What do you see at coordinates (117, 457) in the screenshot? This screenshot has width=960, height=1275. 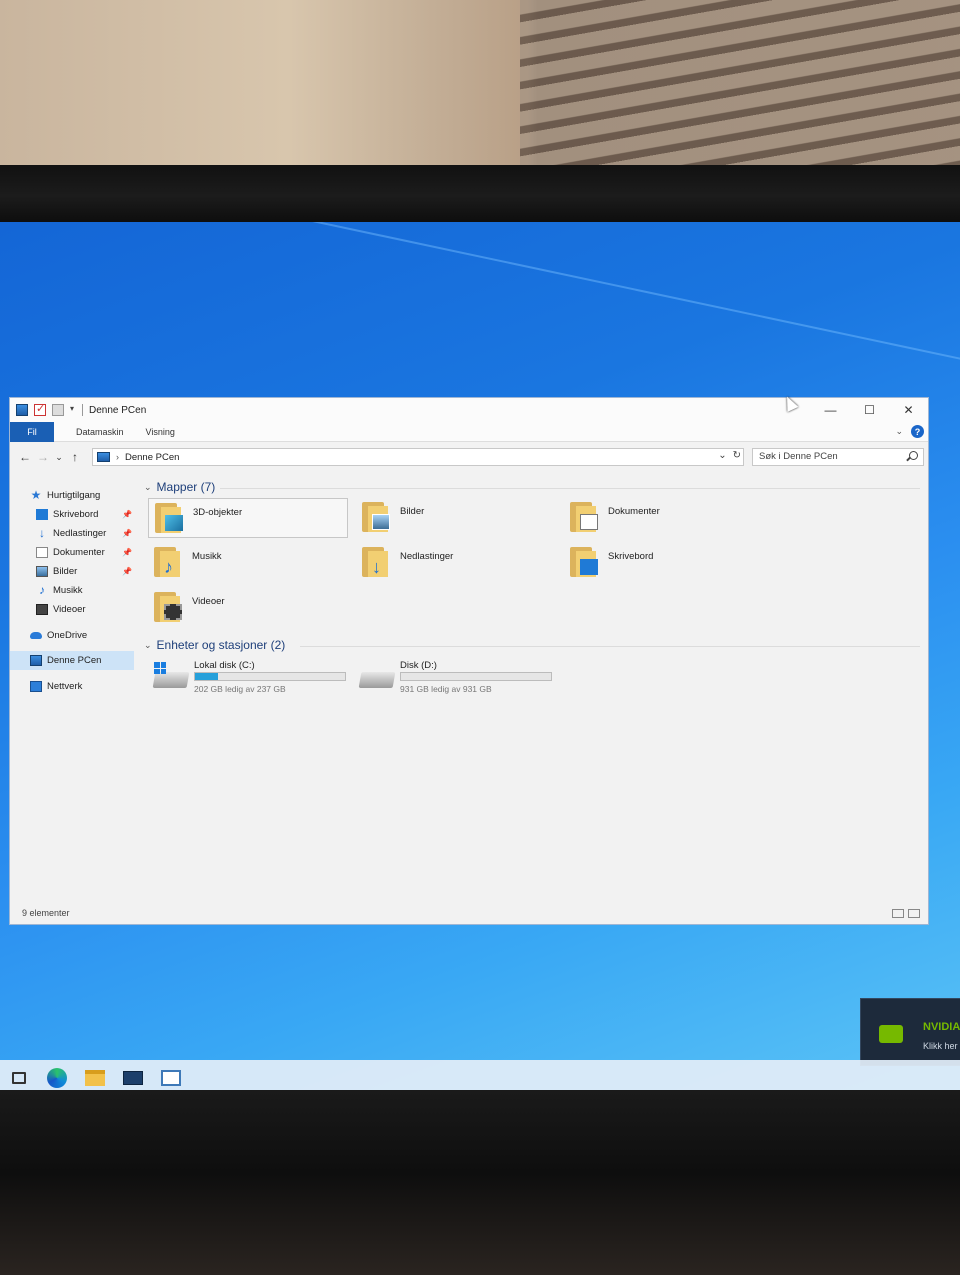 I see `breadcrumb-chevron-icon: ›` at bounding box center [117, 457].